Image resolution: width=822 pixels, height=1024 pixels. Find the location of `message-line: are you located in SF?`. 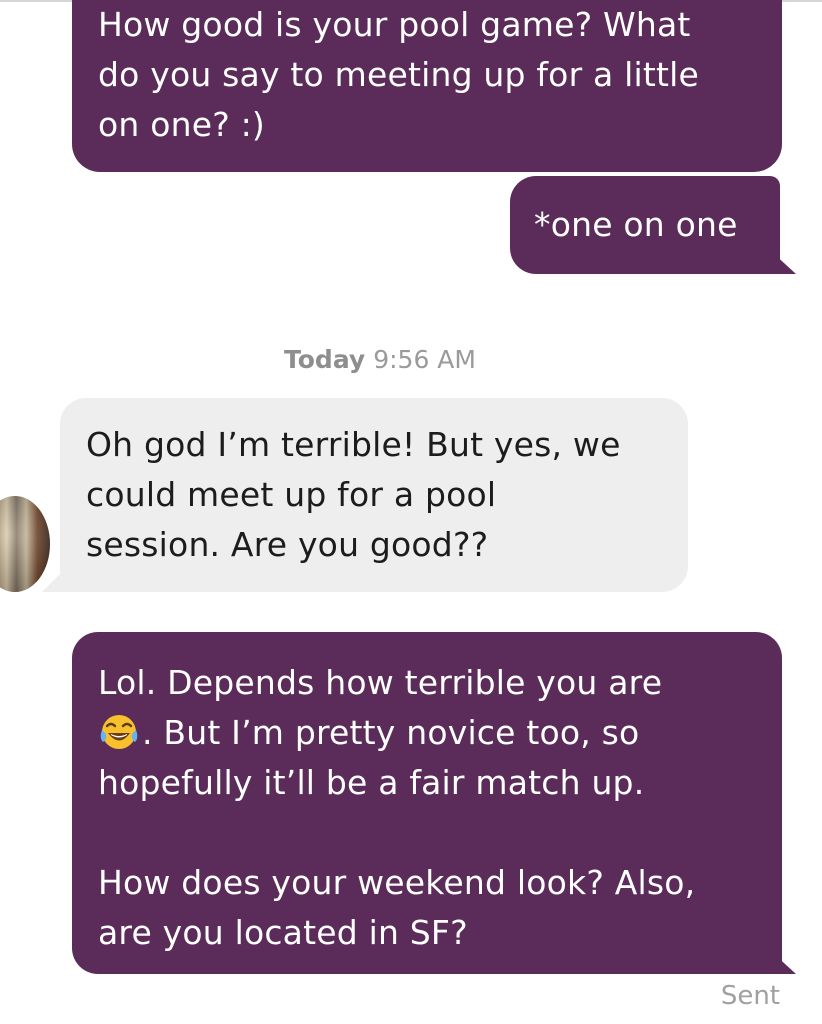

message-line: are you located in SF? is located at coordinates (283, 932).